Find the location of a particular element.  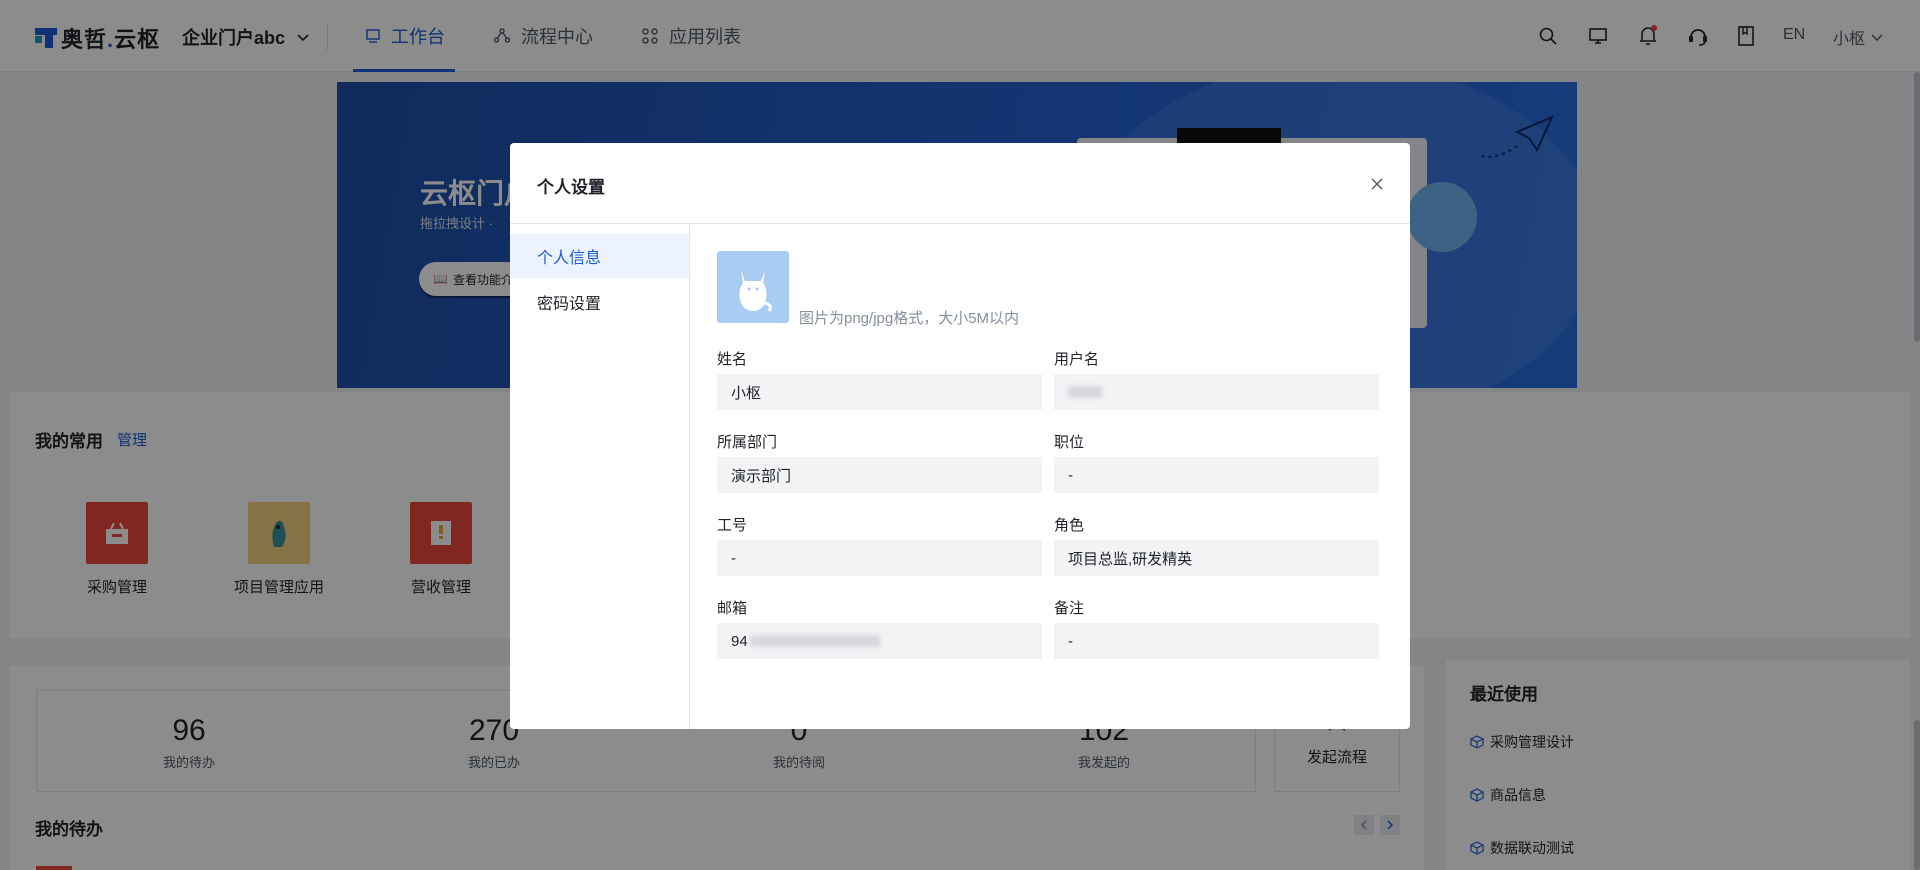

department-label: 所属部门 is located at coordinates (747, 442).